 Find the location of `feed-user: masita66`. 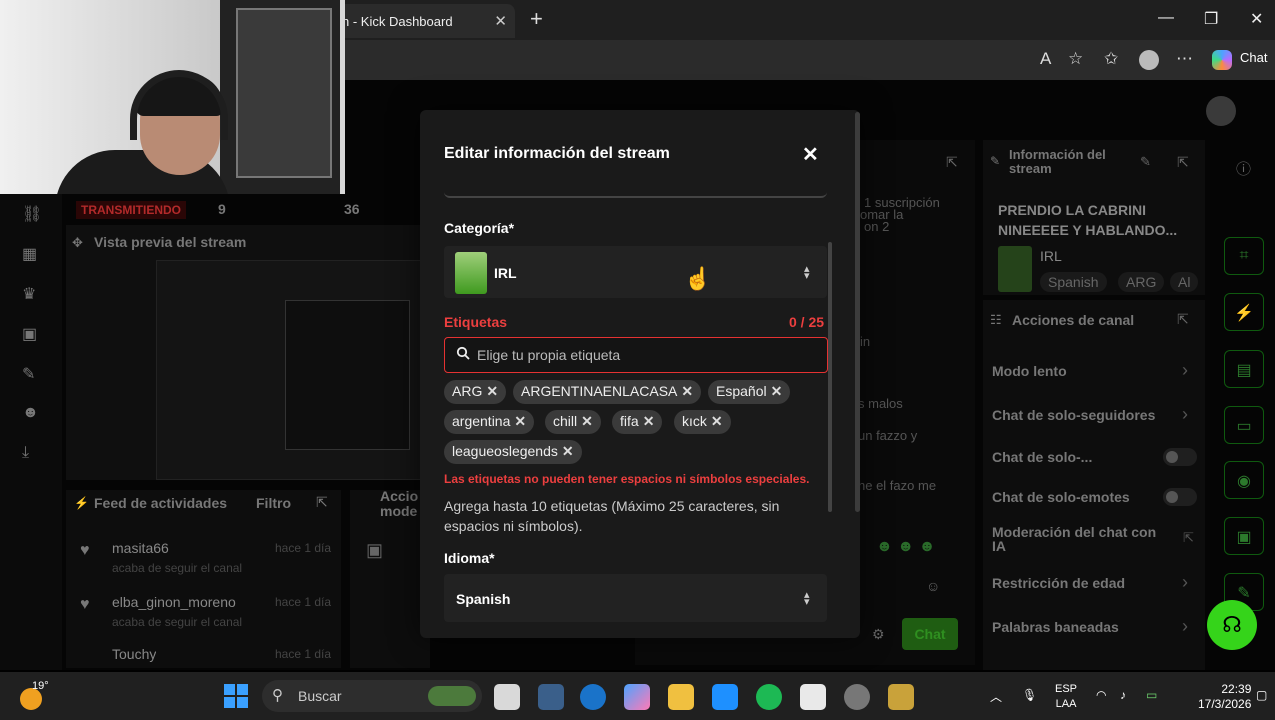

feed-user: masita66 is located at coordinates (140, 548).